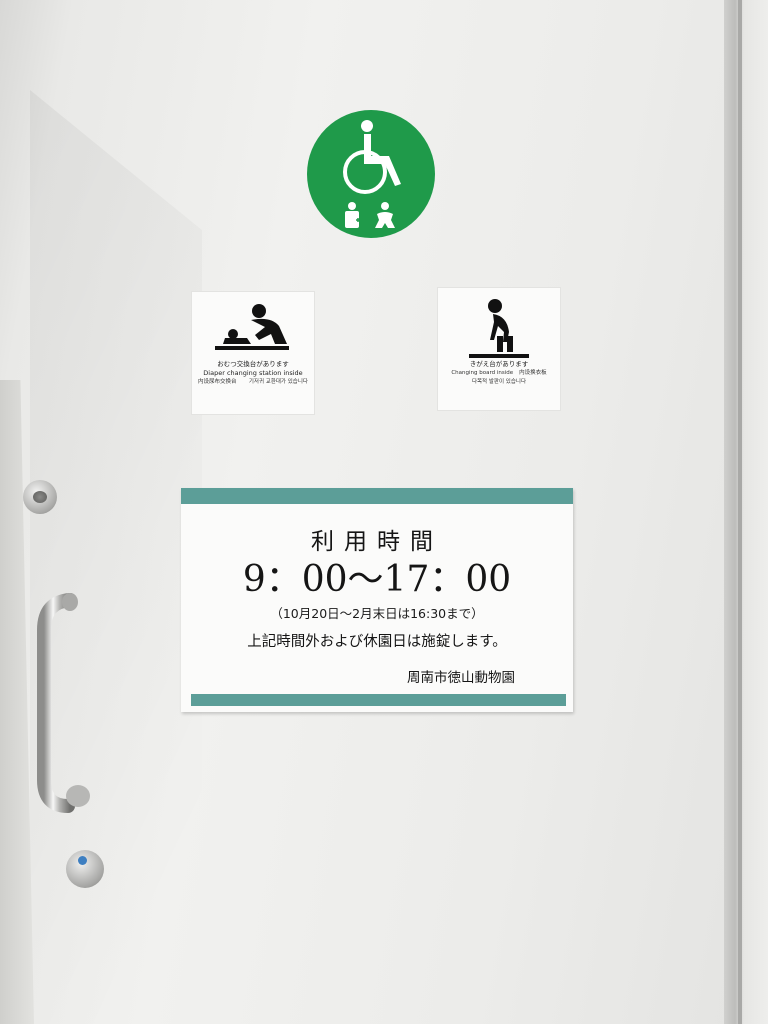 The height and width of the screenshot is (1024, 768). Describe the element at coordinates (85, 869) in the screenshot. I see `occupancy-indicator` at that location.